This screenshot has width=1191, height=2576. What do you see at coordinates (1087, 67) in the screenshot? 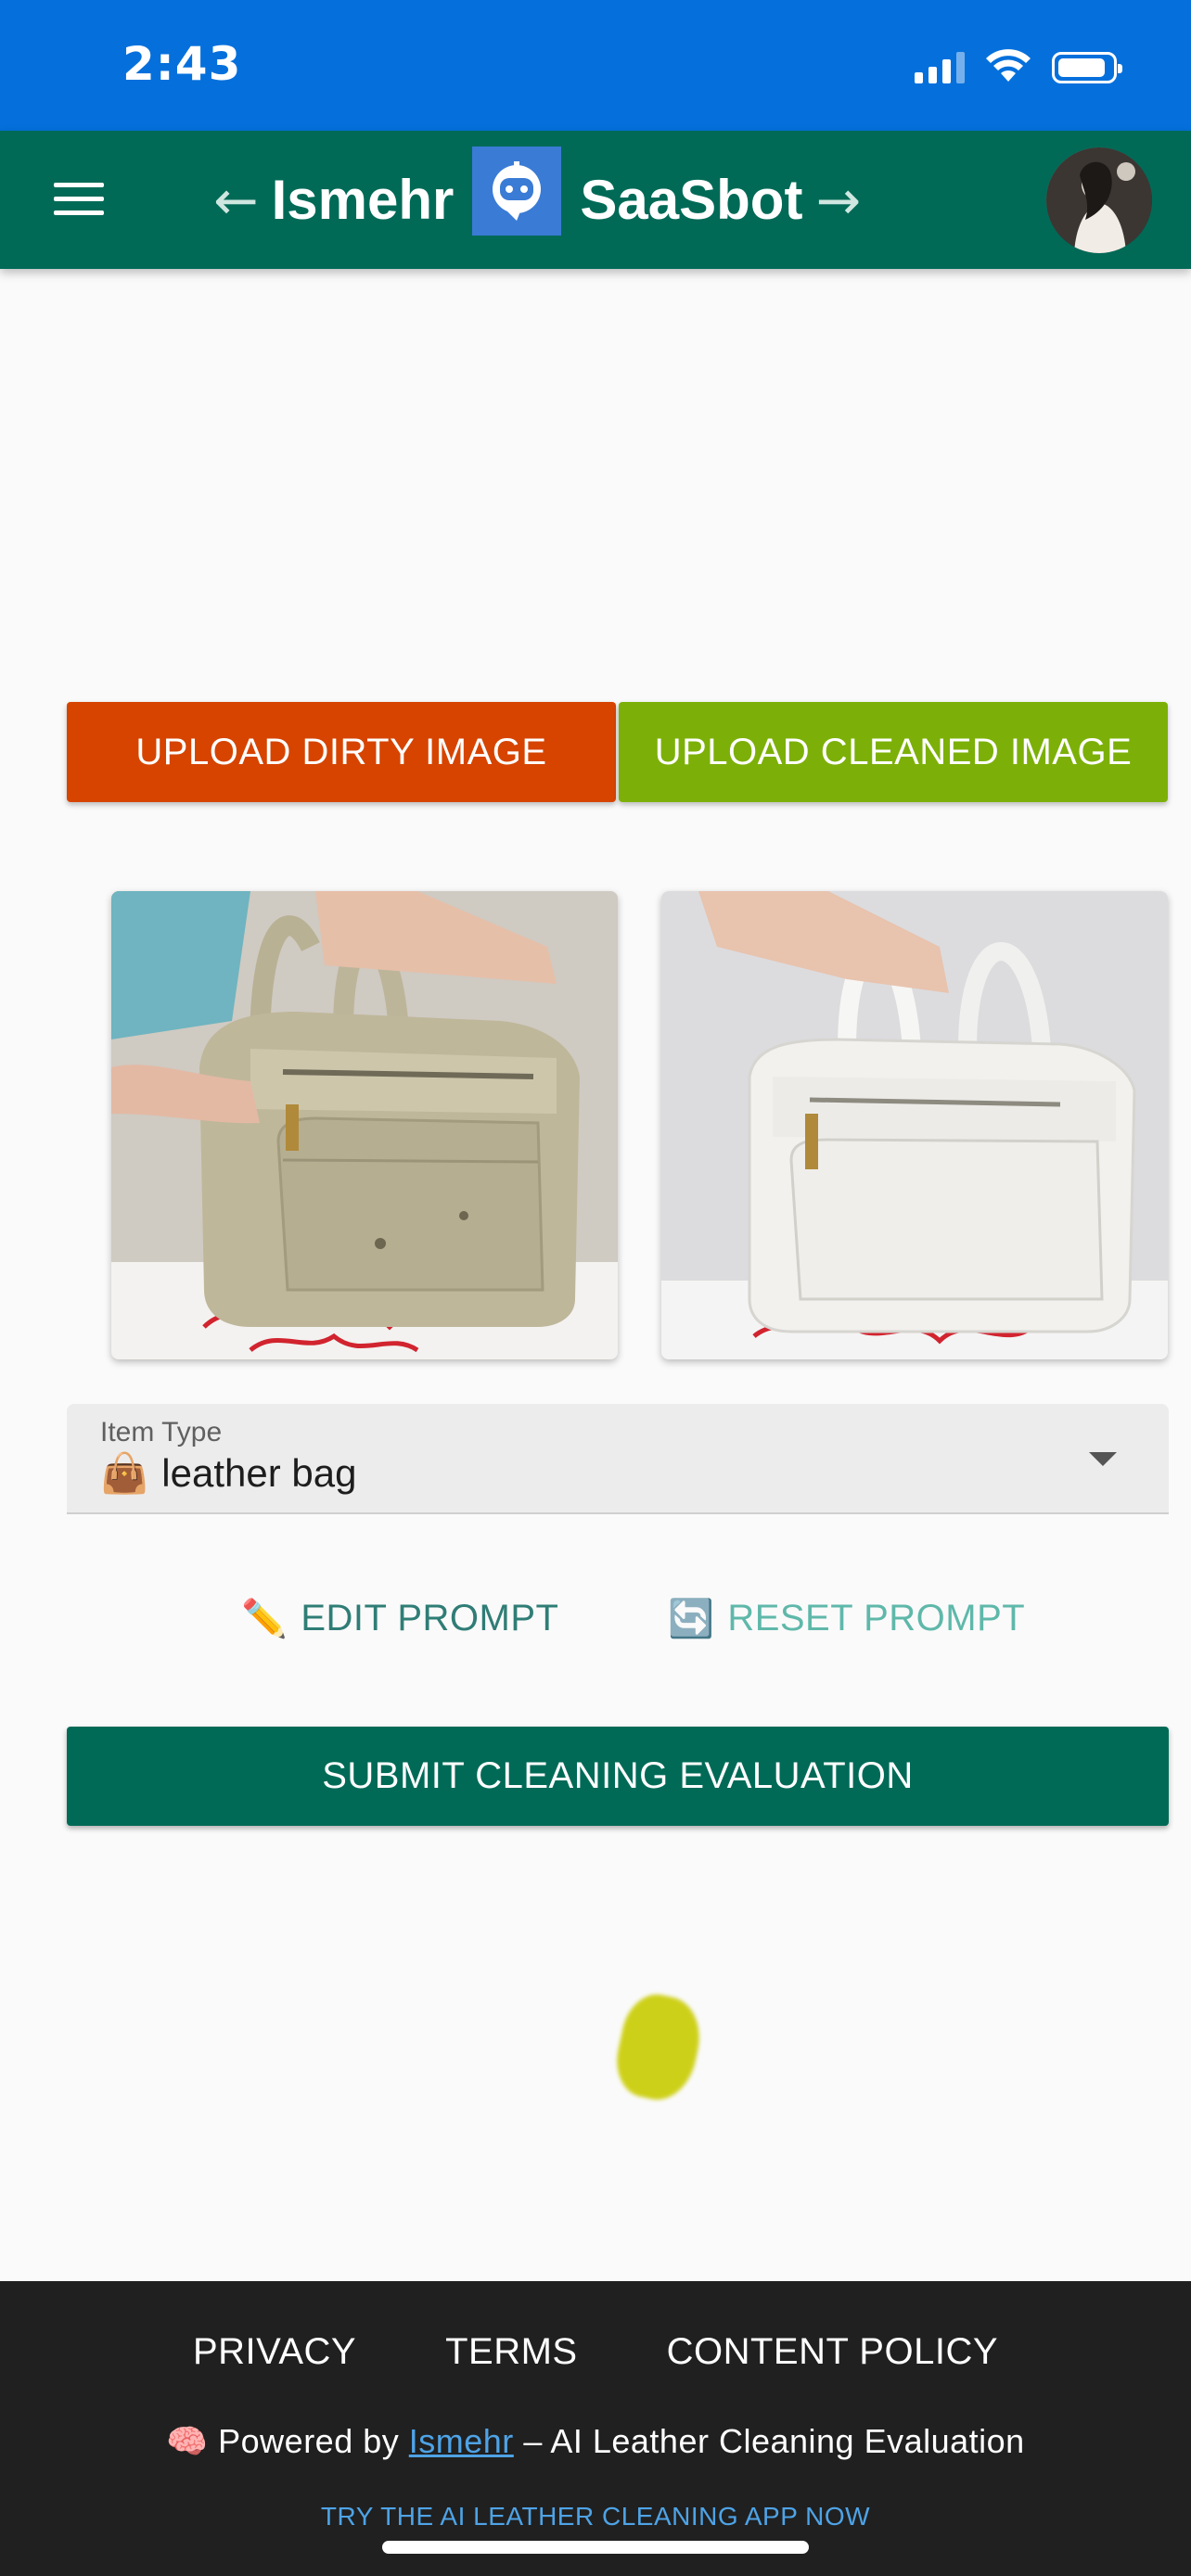
I see `battery-icon` at bounding box center [1087, 67].